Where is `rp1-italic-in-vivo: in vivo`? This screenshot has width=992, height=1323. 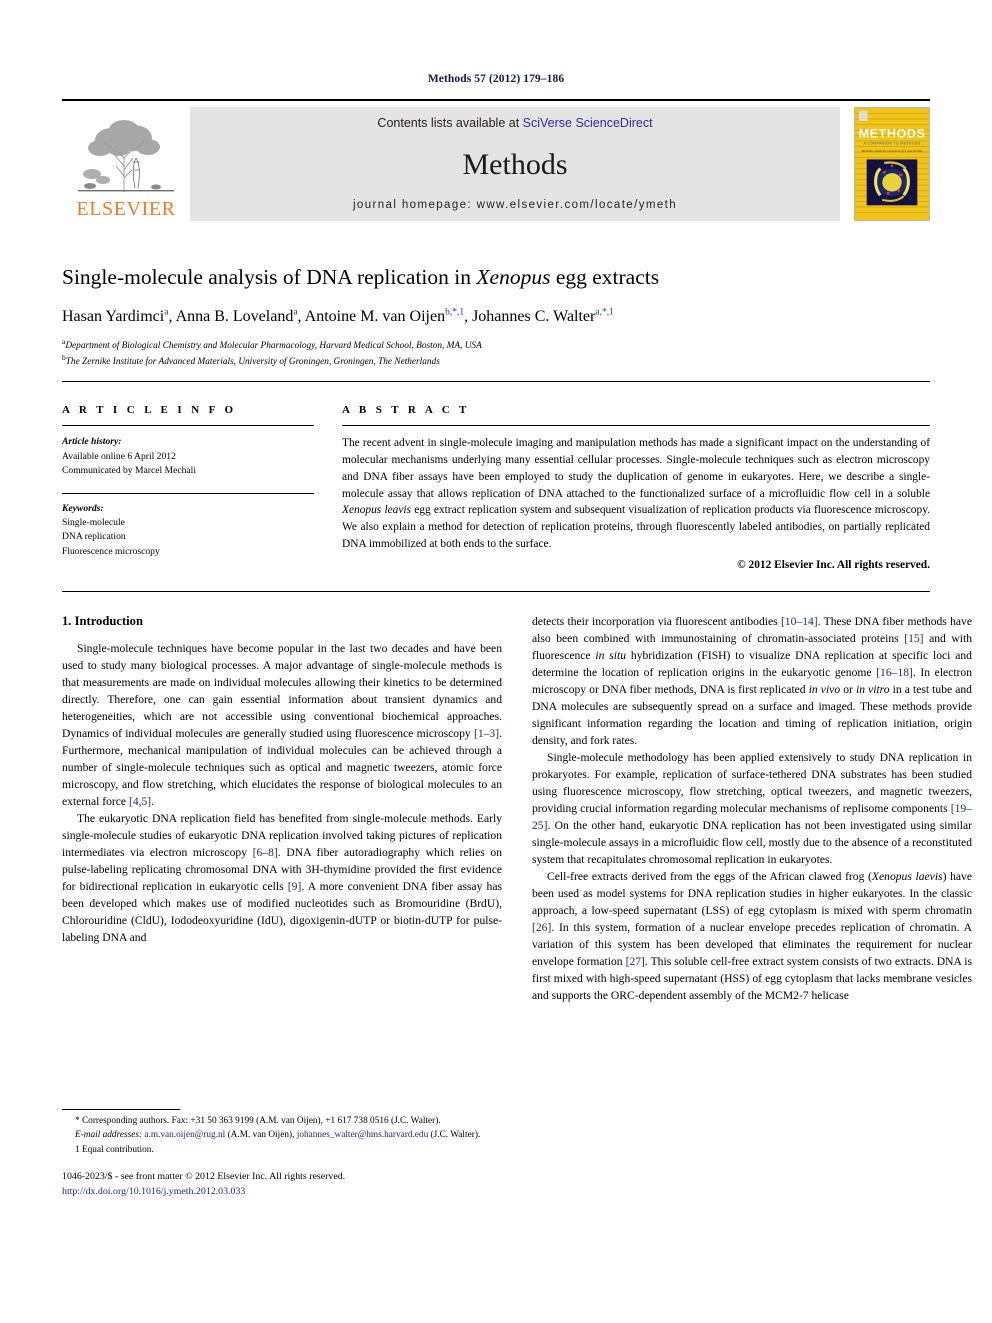 rp1-italic-in-vivo: in vivo is located at coordinates (824, 690).